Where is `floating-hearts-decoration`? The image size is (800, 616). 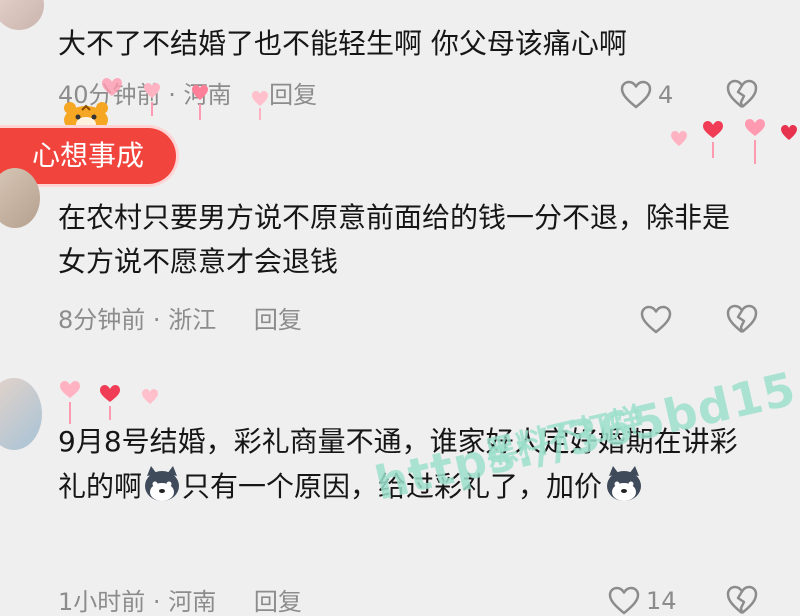
floating-hearts-decoration is located at coordinates (185, 99).